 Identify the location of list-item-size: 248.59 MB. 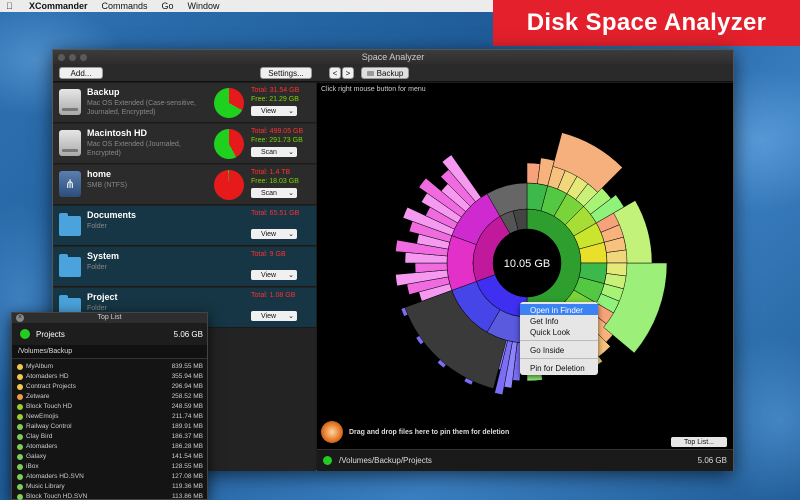
(187, 406).